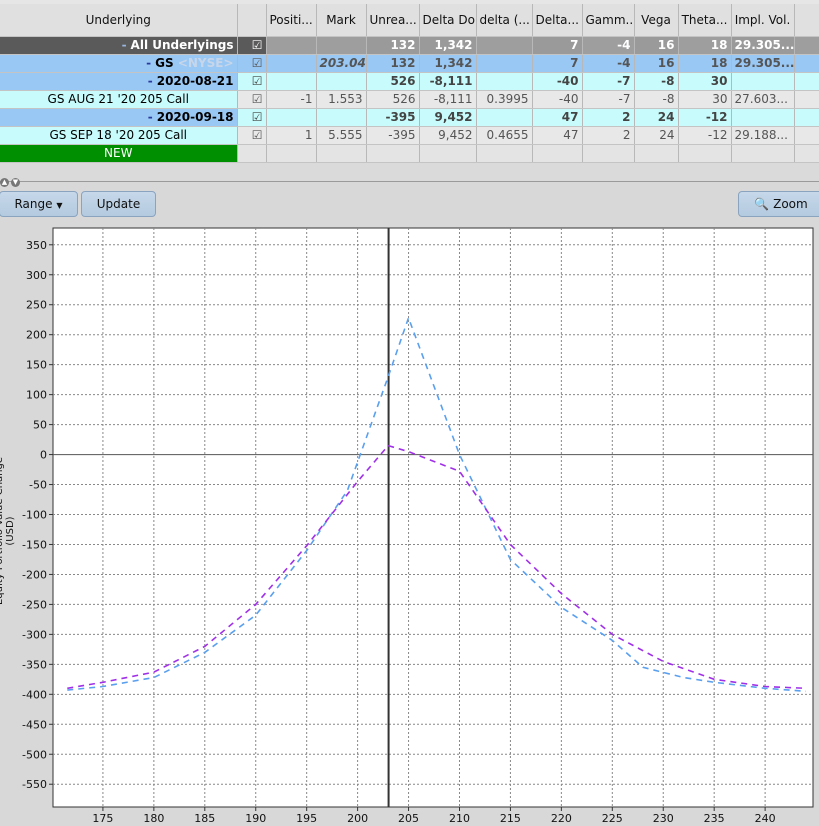 Image resolution: width=819 pixels, height=826 pixels. I want to click on y-tick-label: -450, so click(34, 724).